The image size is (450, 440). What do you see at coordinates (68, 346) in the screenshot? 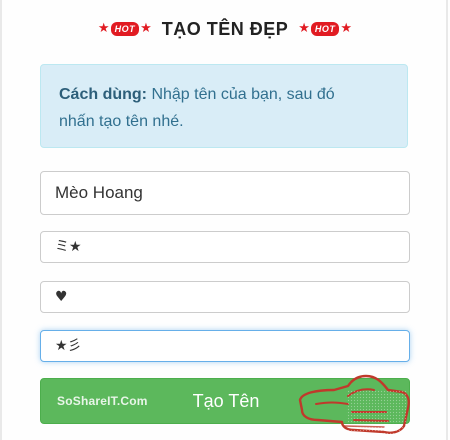
I see `suffix-symbol-value: ★彡` at bounding box center [68, 346].